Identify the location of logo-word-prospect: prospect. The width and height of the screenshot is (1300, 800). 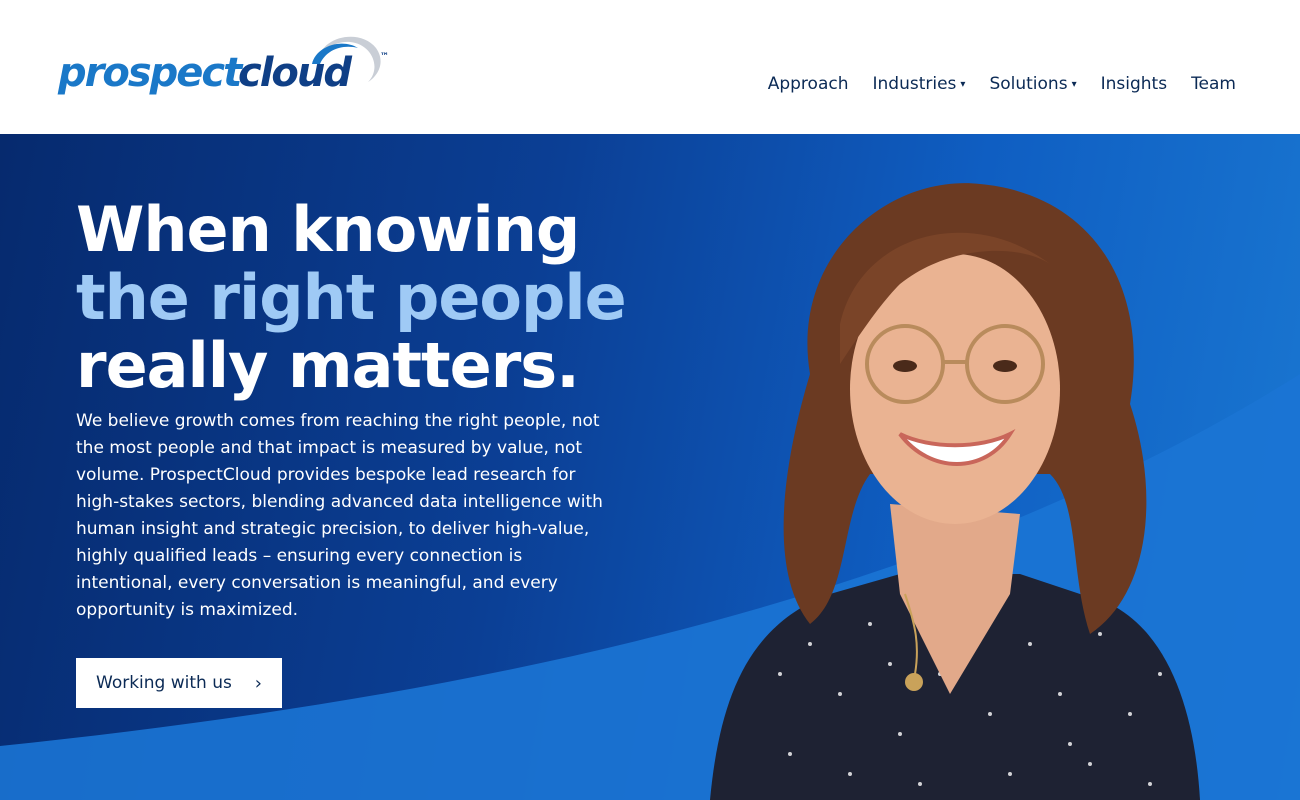
(150, 73).